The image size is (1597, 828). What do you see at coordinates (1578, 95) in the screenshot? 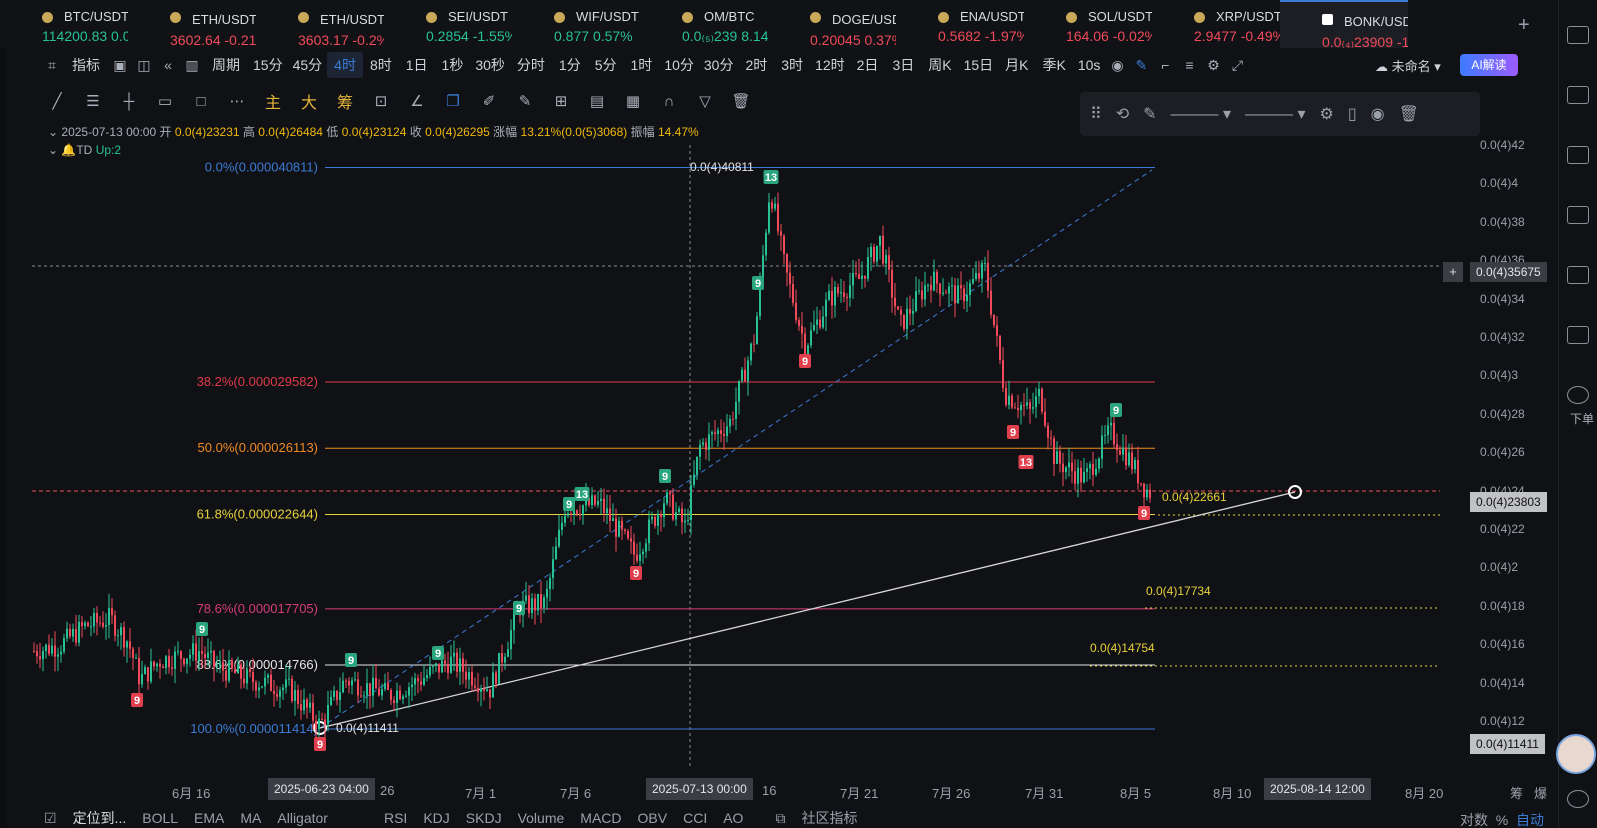
I see `document-icon` at bounding box center [1578, 95].